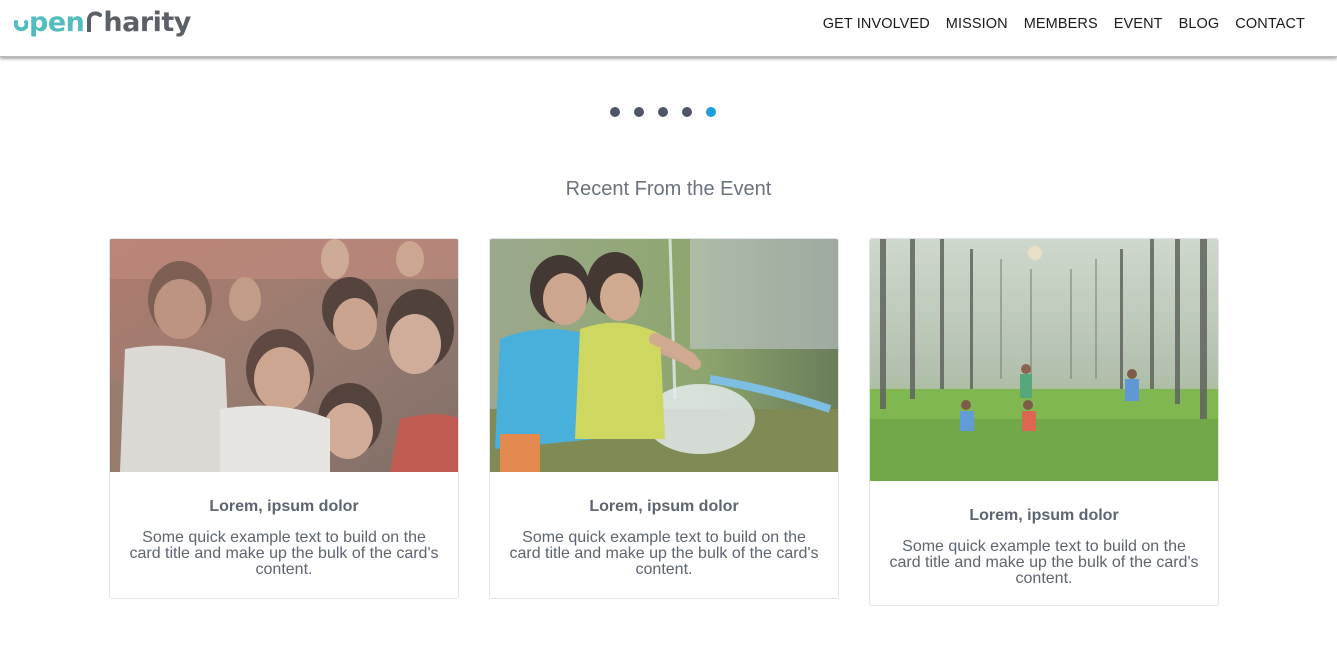  What do you see at coordinates (94, 21) in the screenshot?
I see `logo-c-icon` at bounding box center [94, 21].